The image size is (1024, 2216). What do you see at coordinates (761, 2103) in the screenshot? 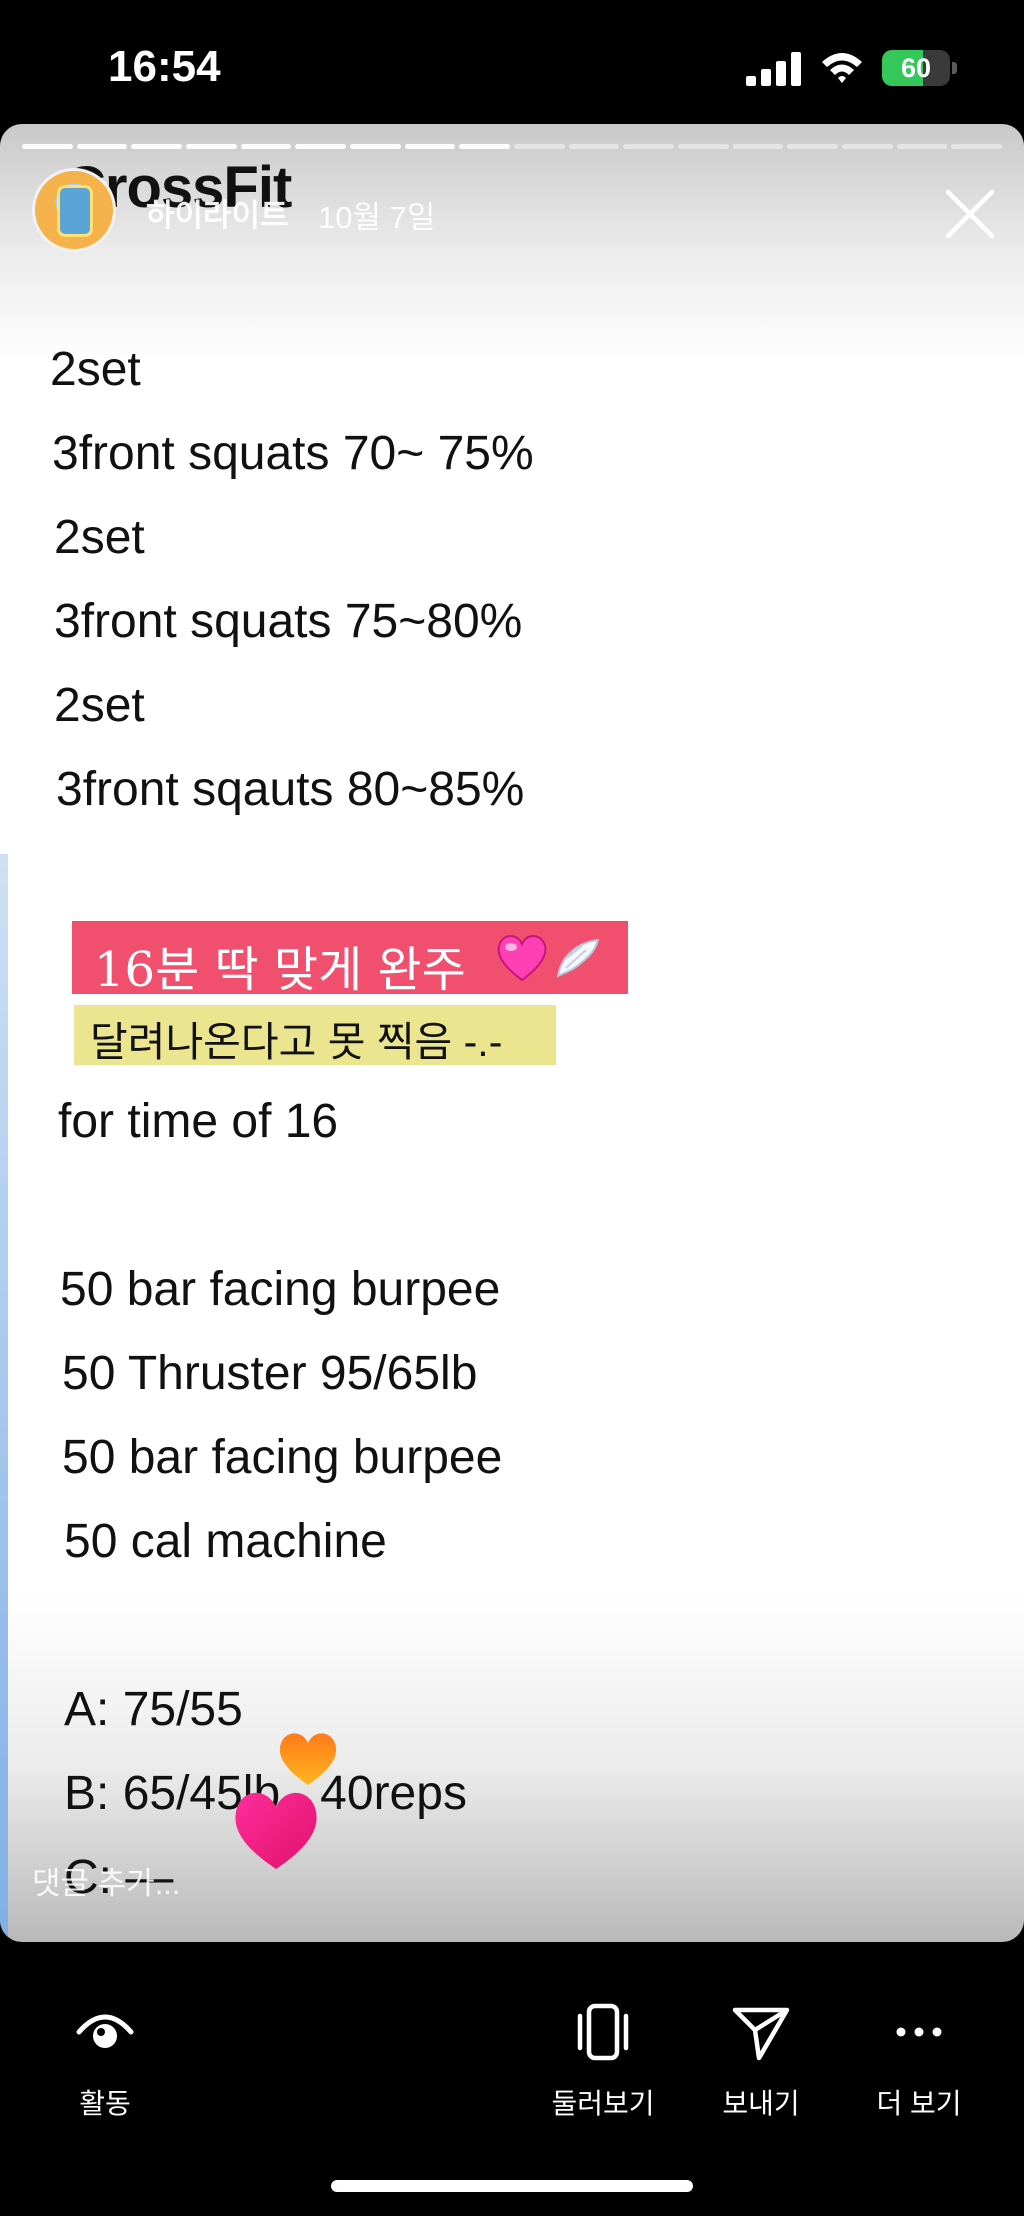
I see `send-label: 보내기` at bounding box center [761, 2103].